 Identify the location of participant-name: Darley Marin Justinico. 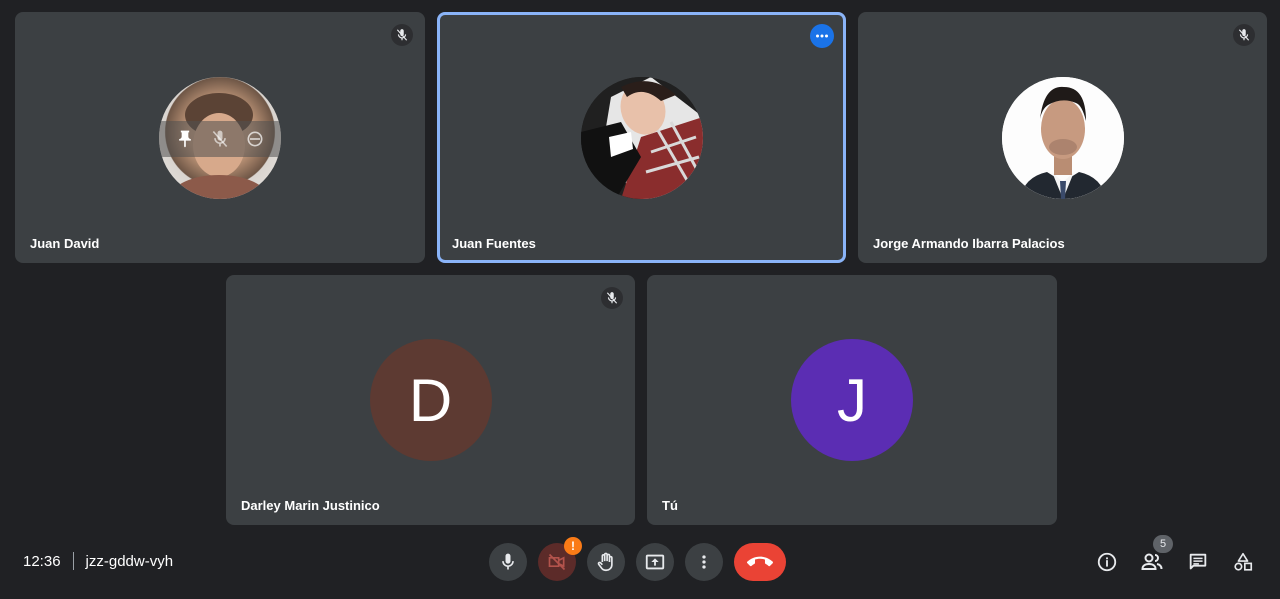
(310, 505).